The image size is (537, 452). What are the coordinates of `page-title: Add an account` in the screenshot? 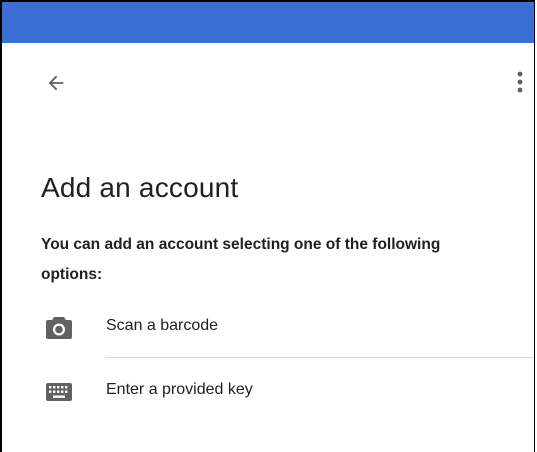 It's located at (140, 187).